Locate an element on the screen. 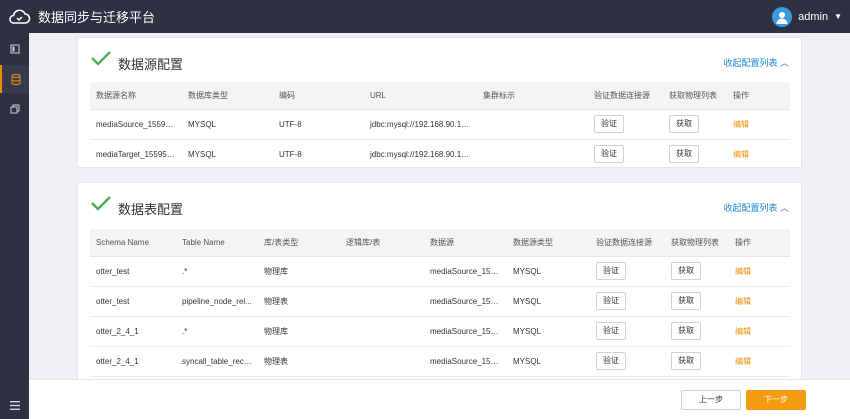 This screenshot has height=419, width=850. section-title: 数据表配置 is located at coordinates (151, 209).